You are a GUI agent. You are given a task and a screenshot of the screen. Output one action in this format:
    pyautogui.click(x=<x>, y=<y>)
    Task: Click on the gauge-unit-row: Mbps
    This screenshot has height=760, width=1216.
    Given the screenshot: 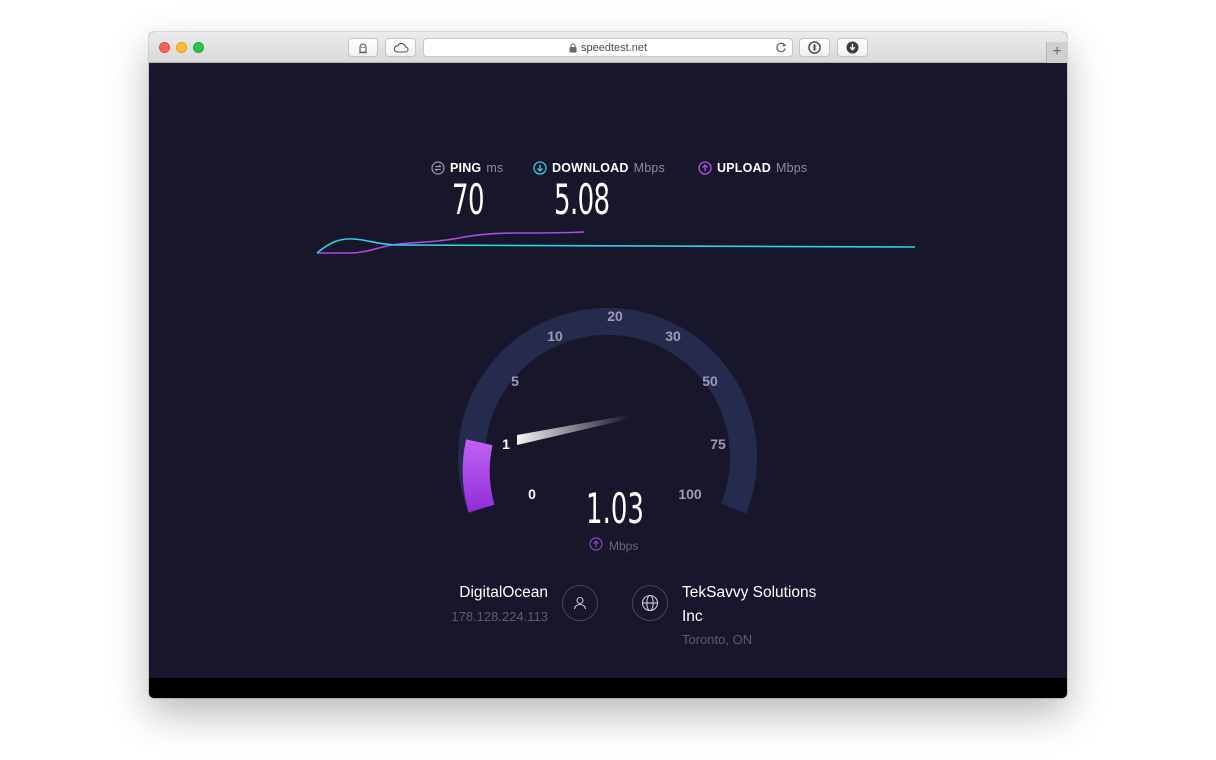 What is the action you would take?
    pyautogui.click(x=613, y=545)
    